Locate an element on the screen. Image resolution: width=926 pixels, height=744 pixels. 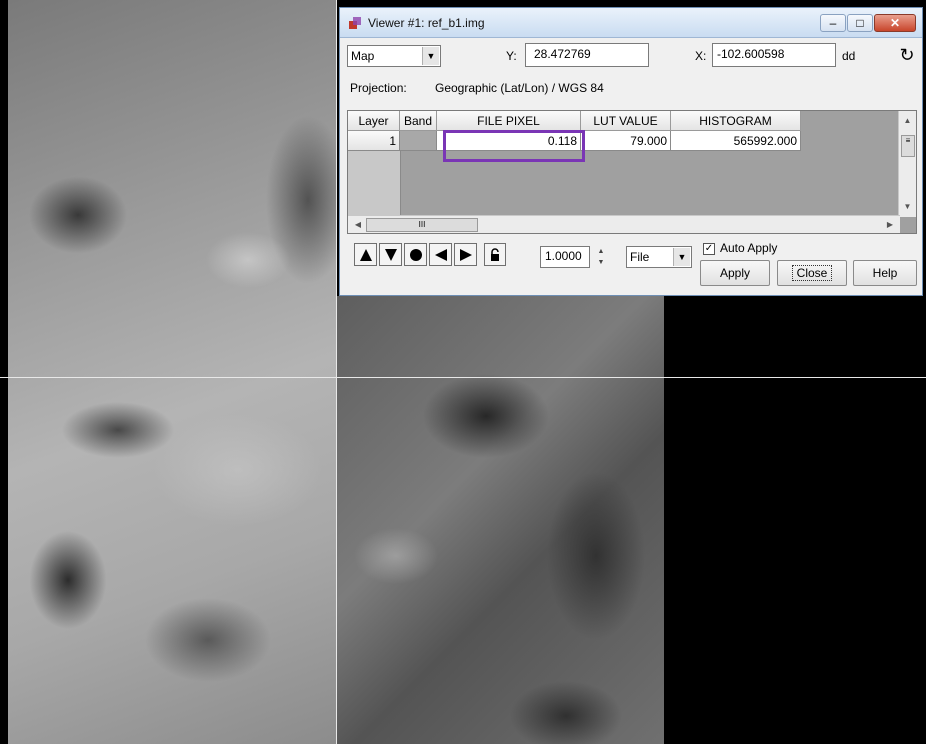
row-header-column is located at coordinates (374, 186).